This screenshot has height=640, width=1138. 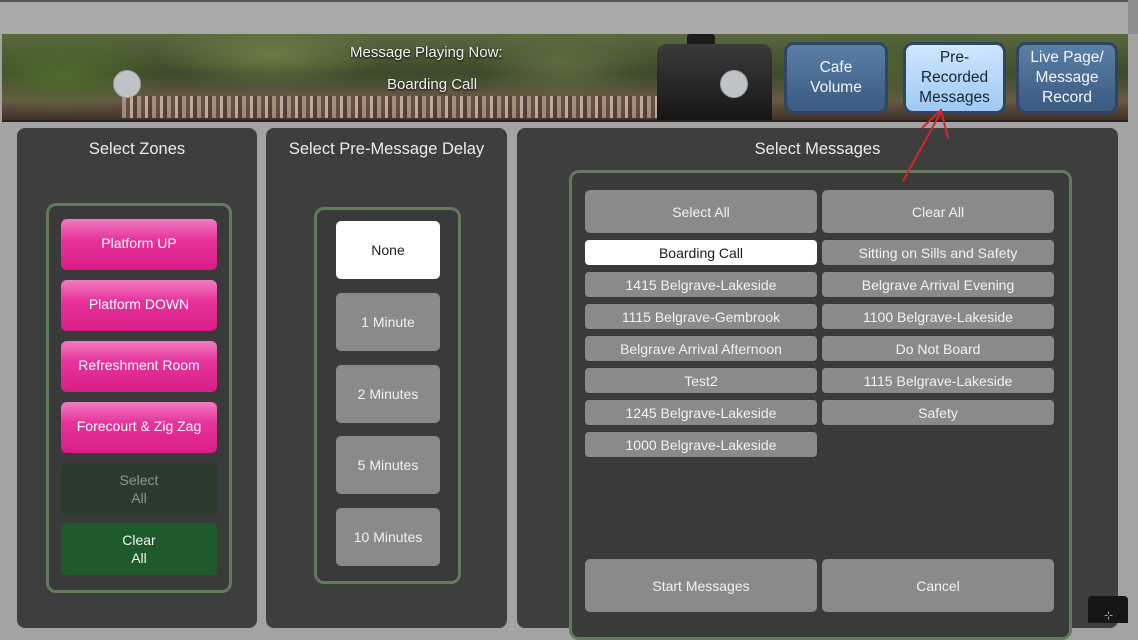 What do you see at coordinates (925, 145) in the screenshot?
I see `annotation-arrow` at bounding box center [925, 145].